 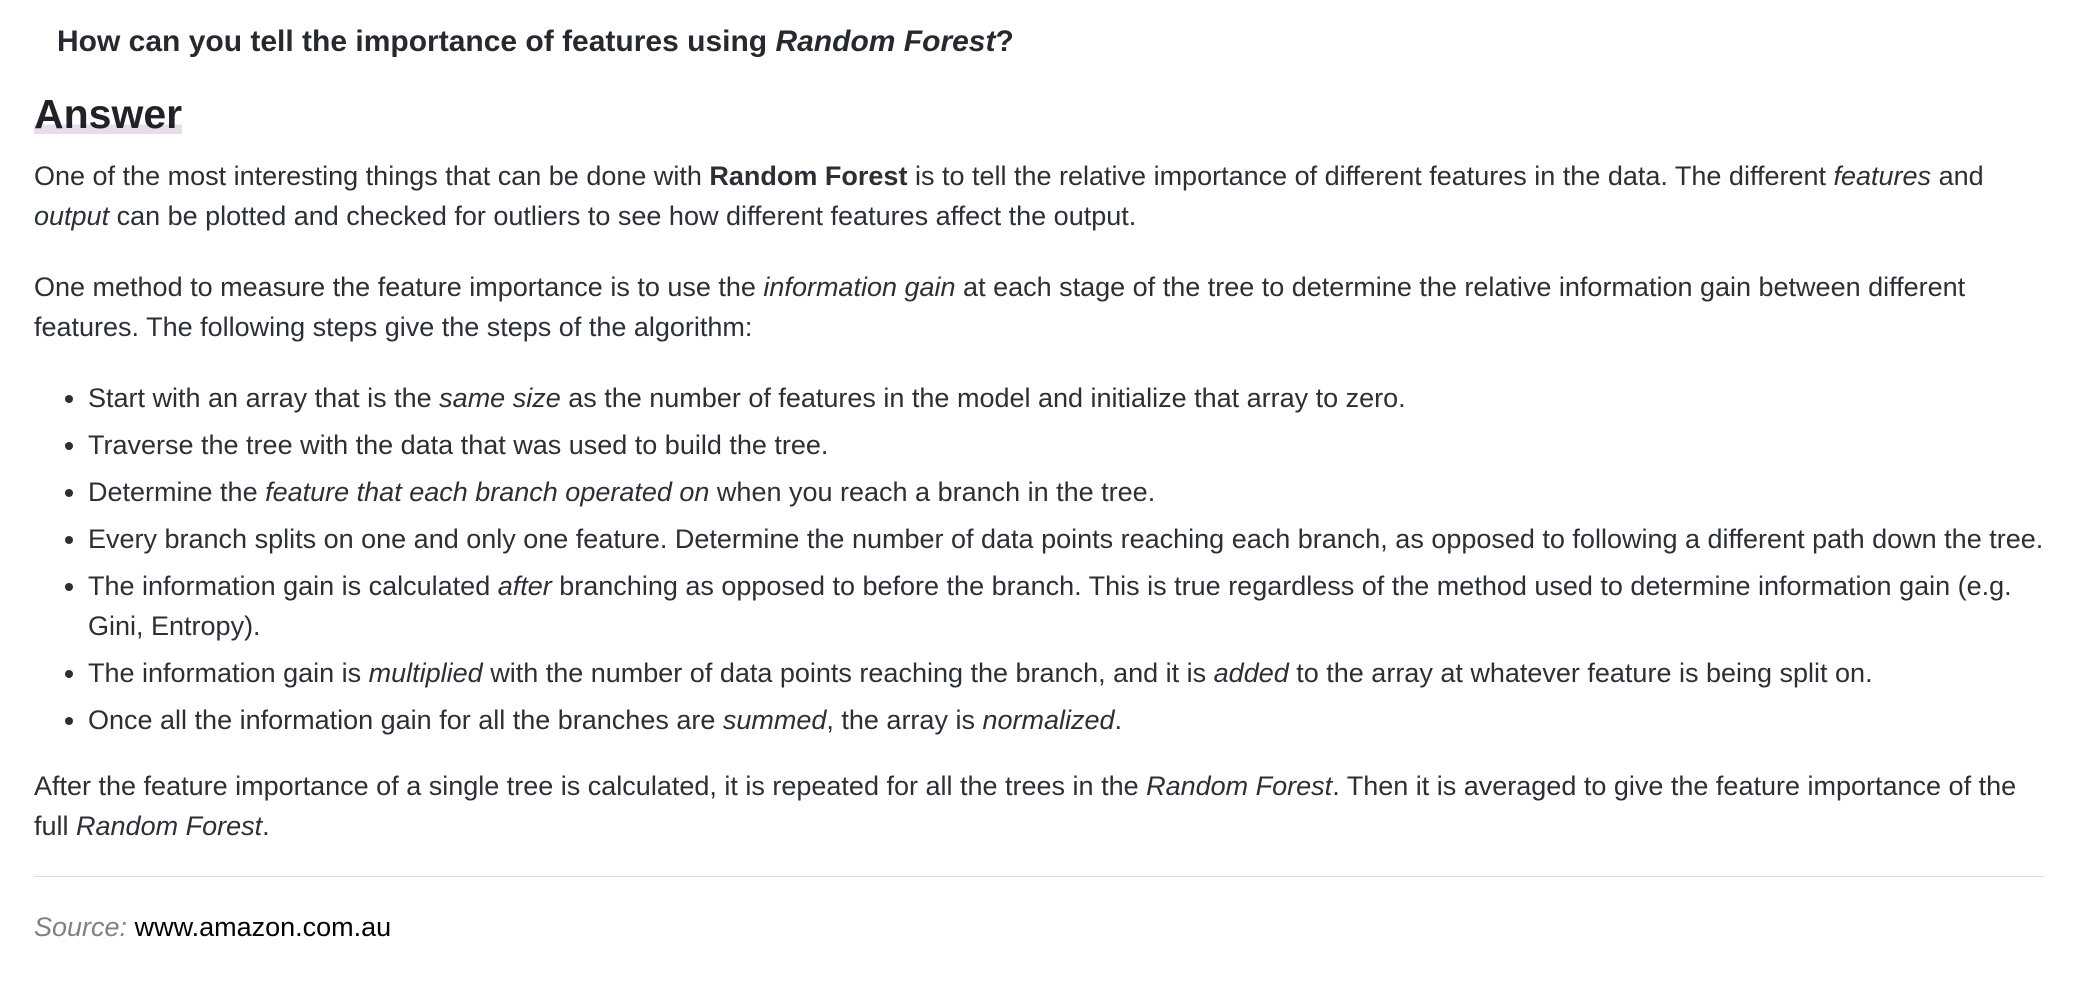 What do you see at coordinates (1039, 927) in the screenshot?
I see `source-line: Source: www.amazon.com.au` at bounding box center [1039, 927].